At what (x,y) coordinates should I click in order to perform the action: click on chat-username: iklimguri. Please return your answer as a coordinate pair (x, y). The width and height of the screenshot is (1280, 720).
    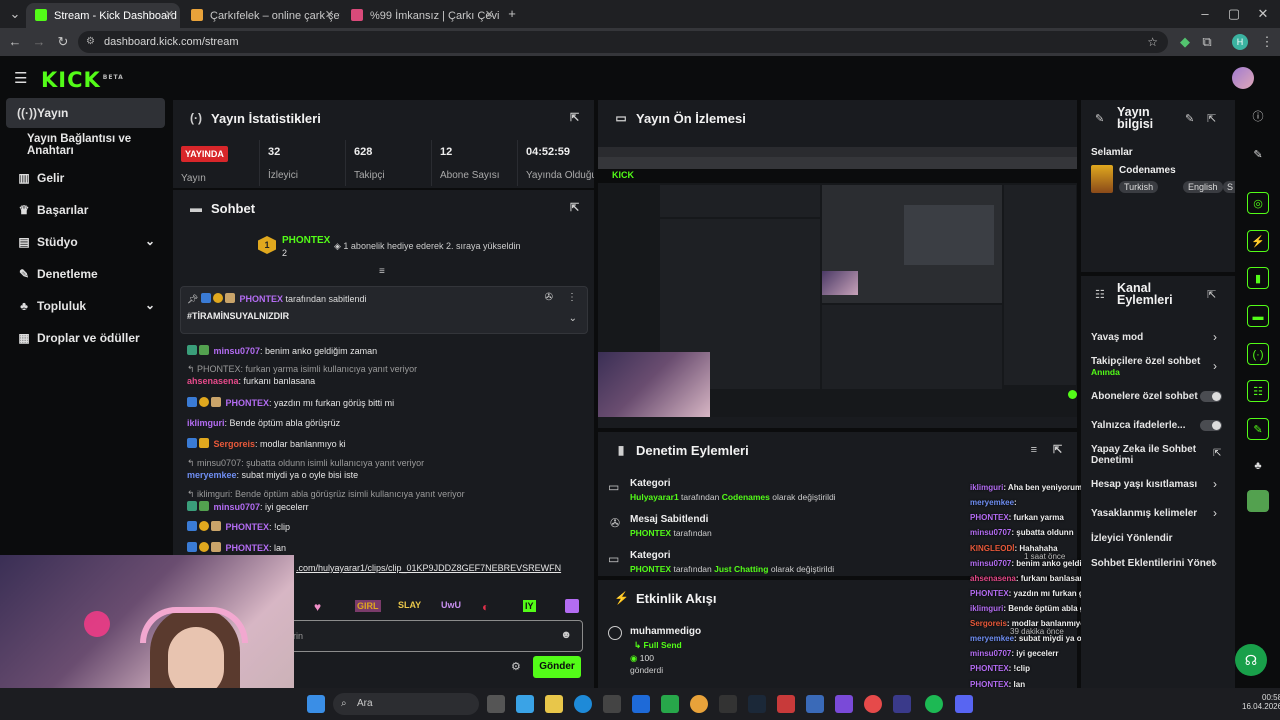
    Looking at the image, I should click on (206, 423).